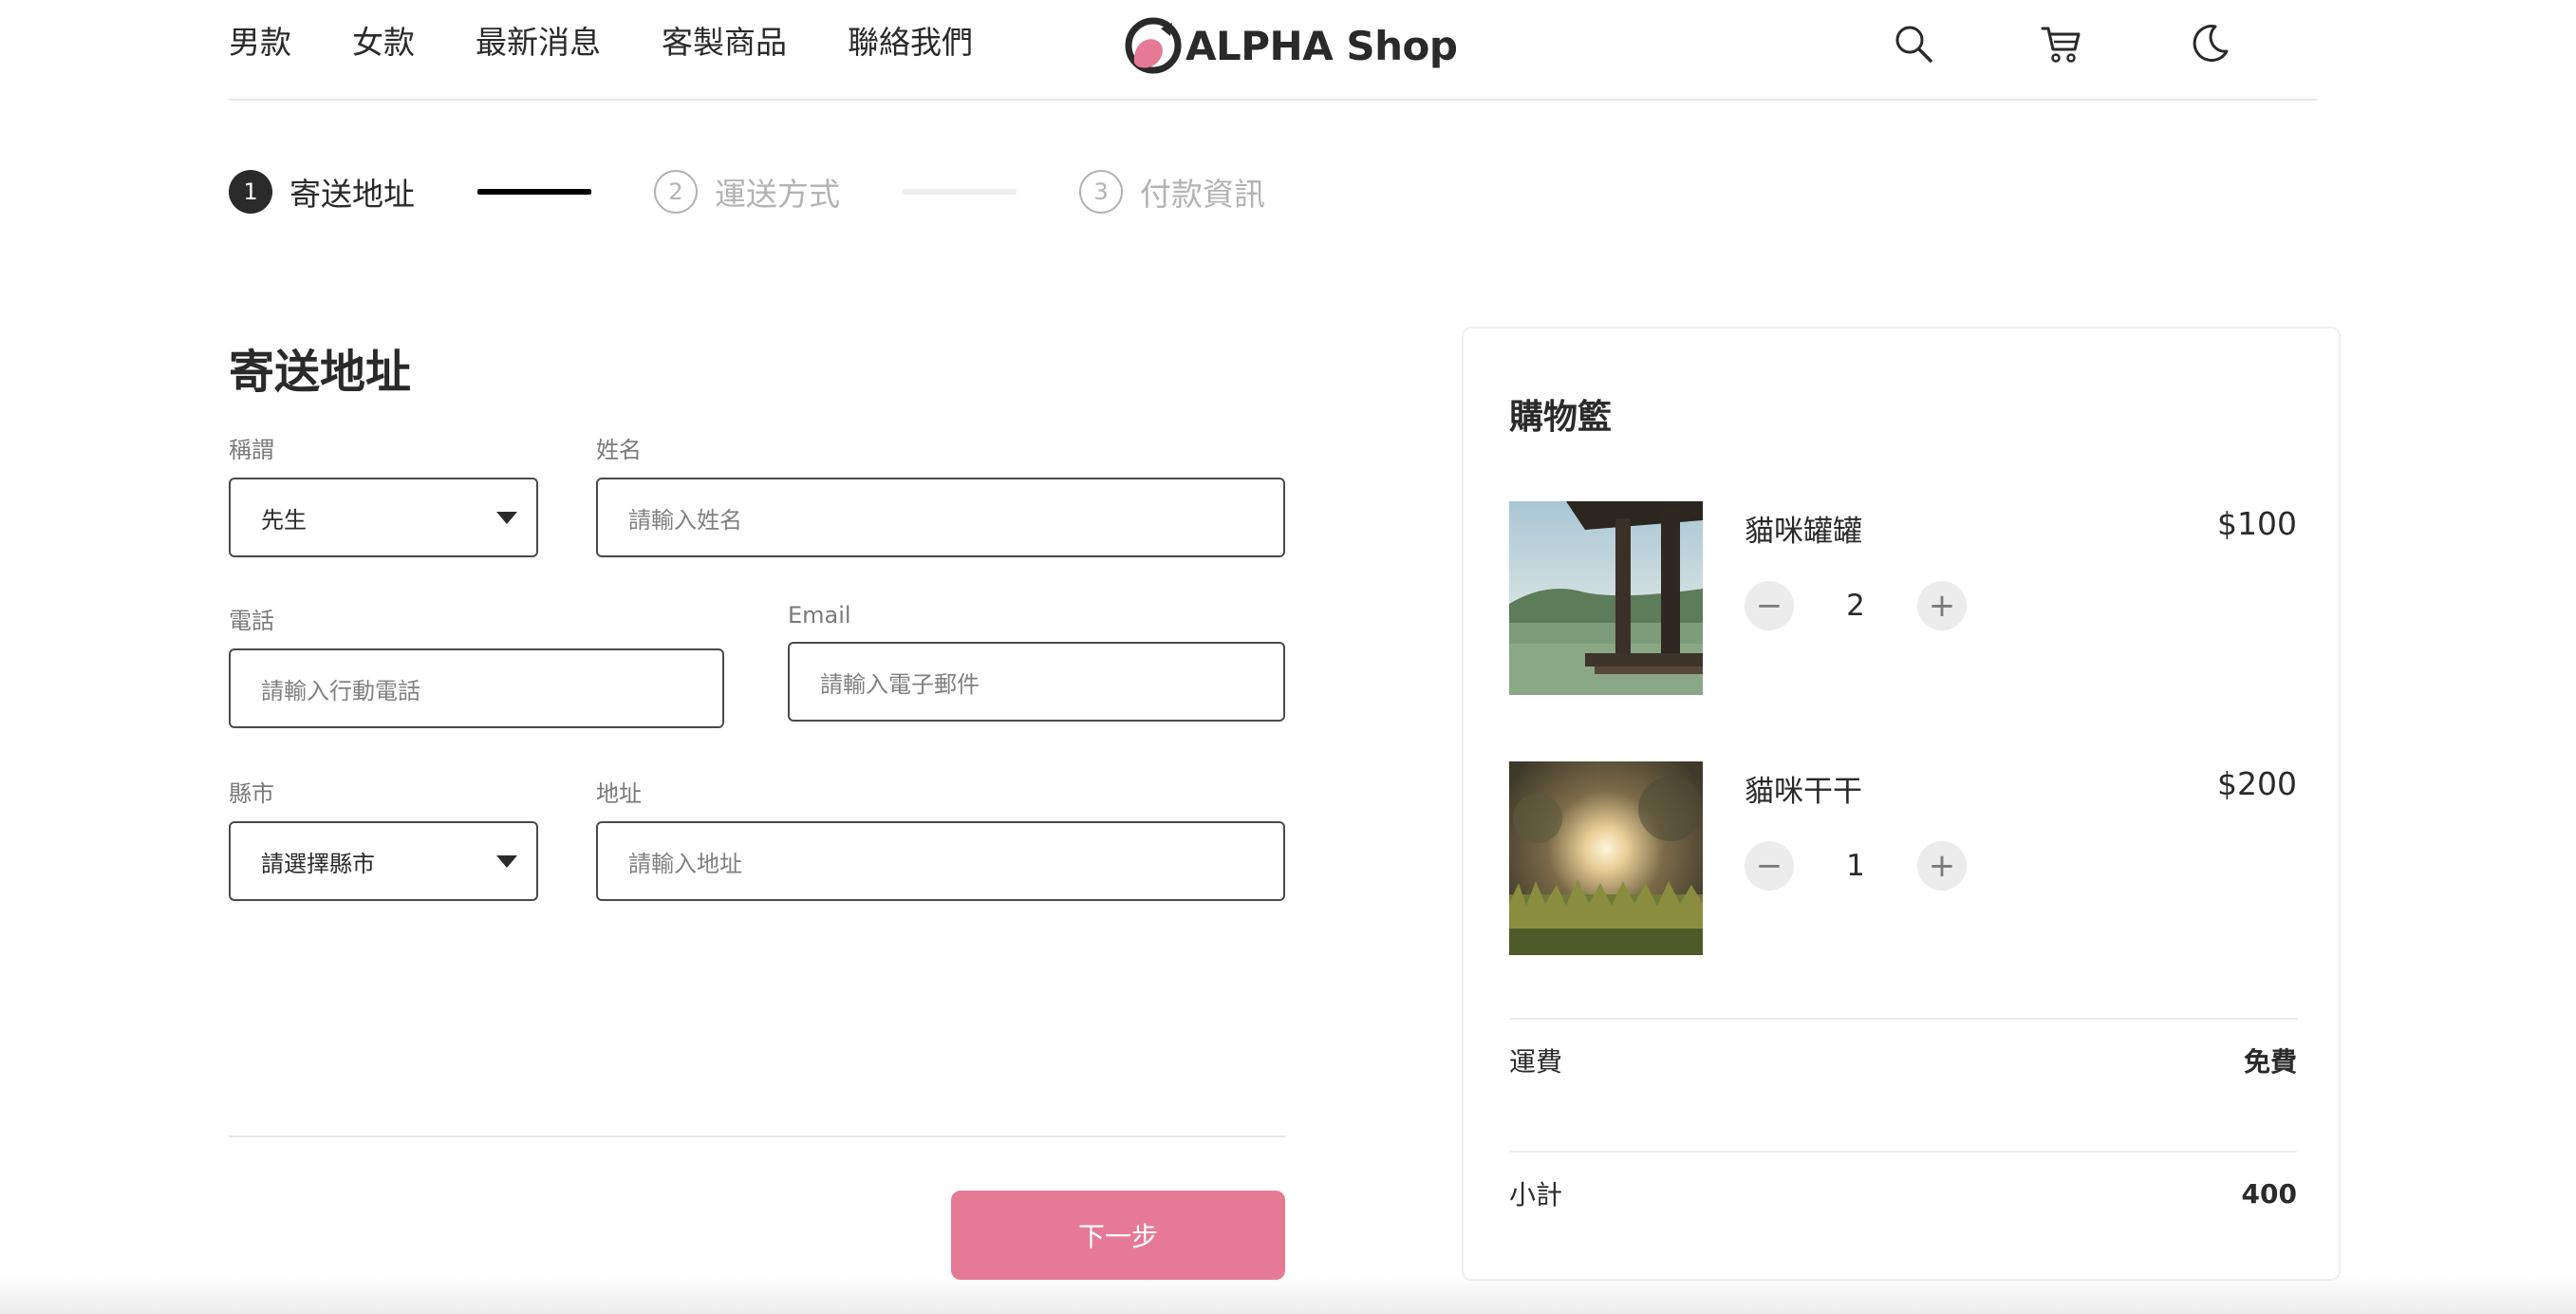  Describe the element at coordinates (1914, 43) in the screenshot. I see `search-icon` at that location.